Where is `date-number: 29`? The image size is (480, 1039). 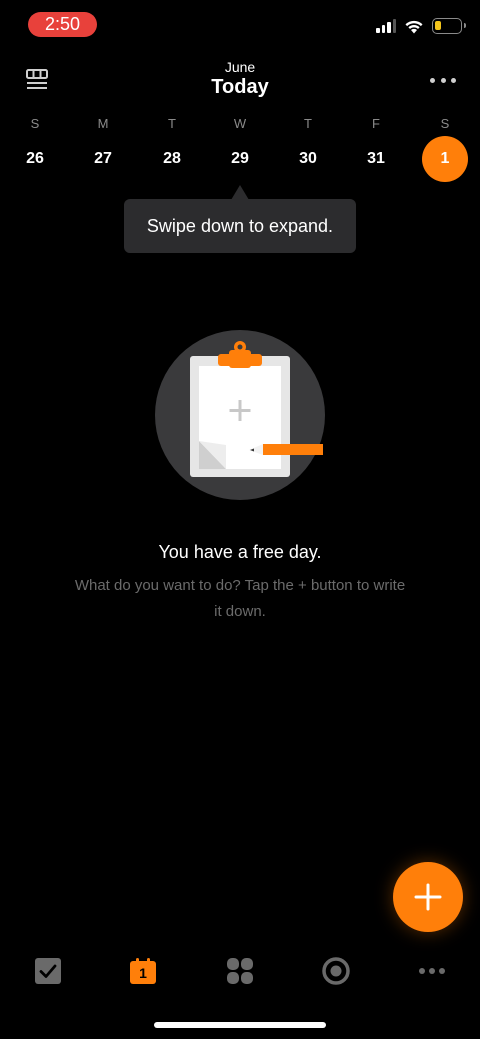
date-number: 29 is located at coordinates (240, 158).